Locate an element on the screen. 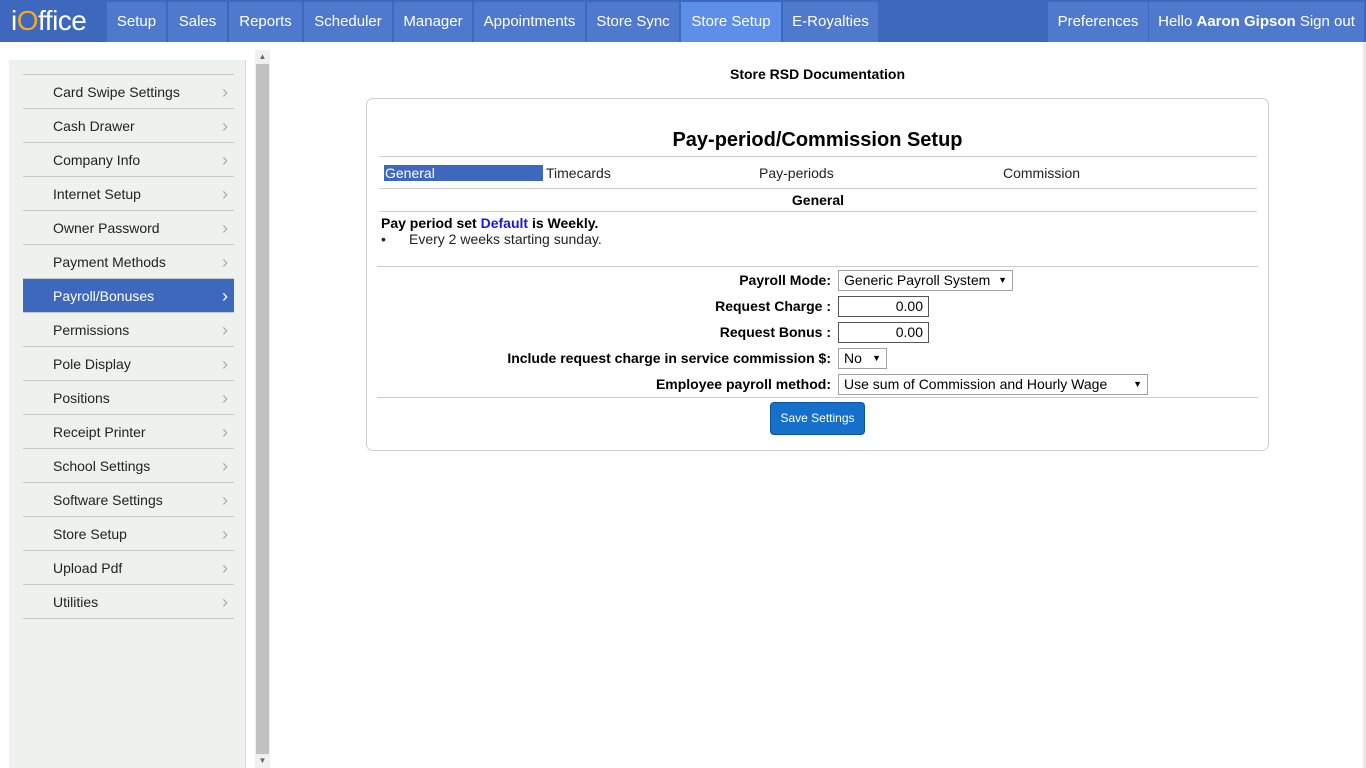 This screenshot has width=1366, height=768. sidebar-item-pole-display: Pole Display › is located at coordinates (128, 364).